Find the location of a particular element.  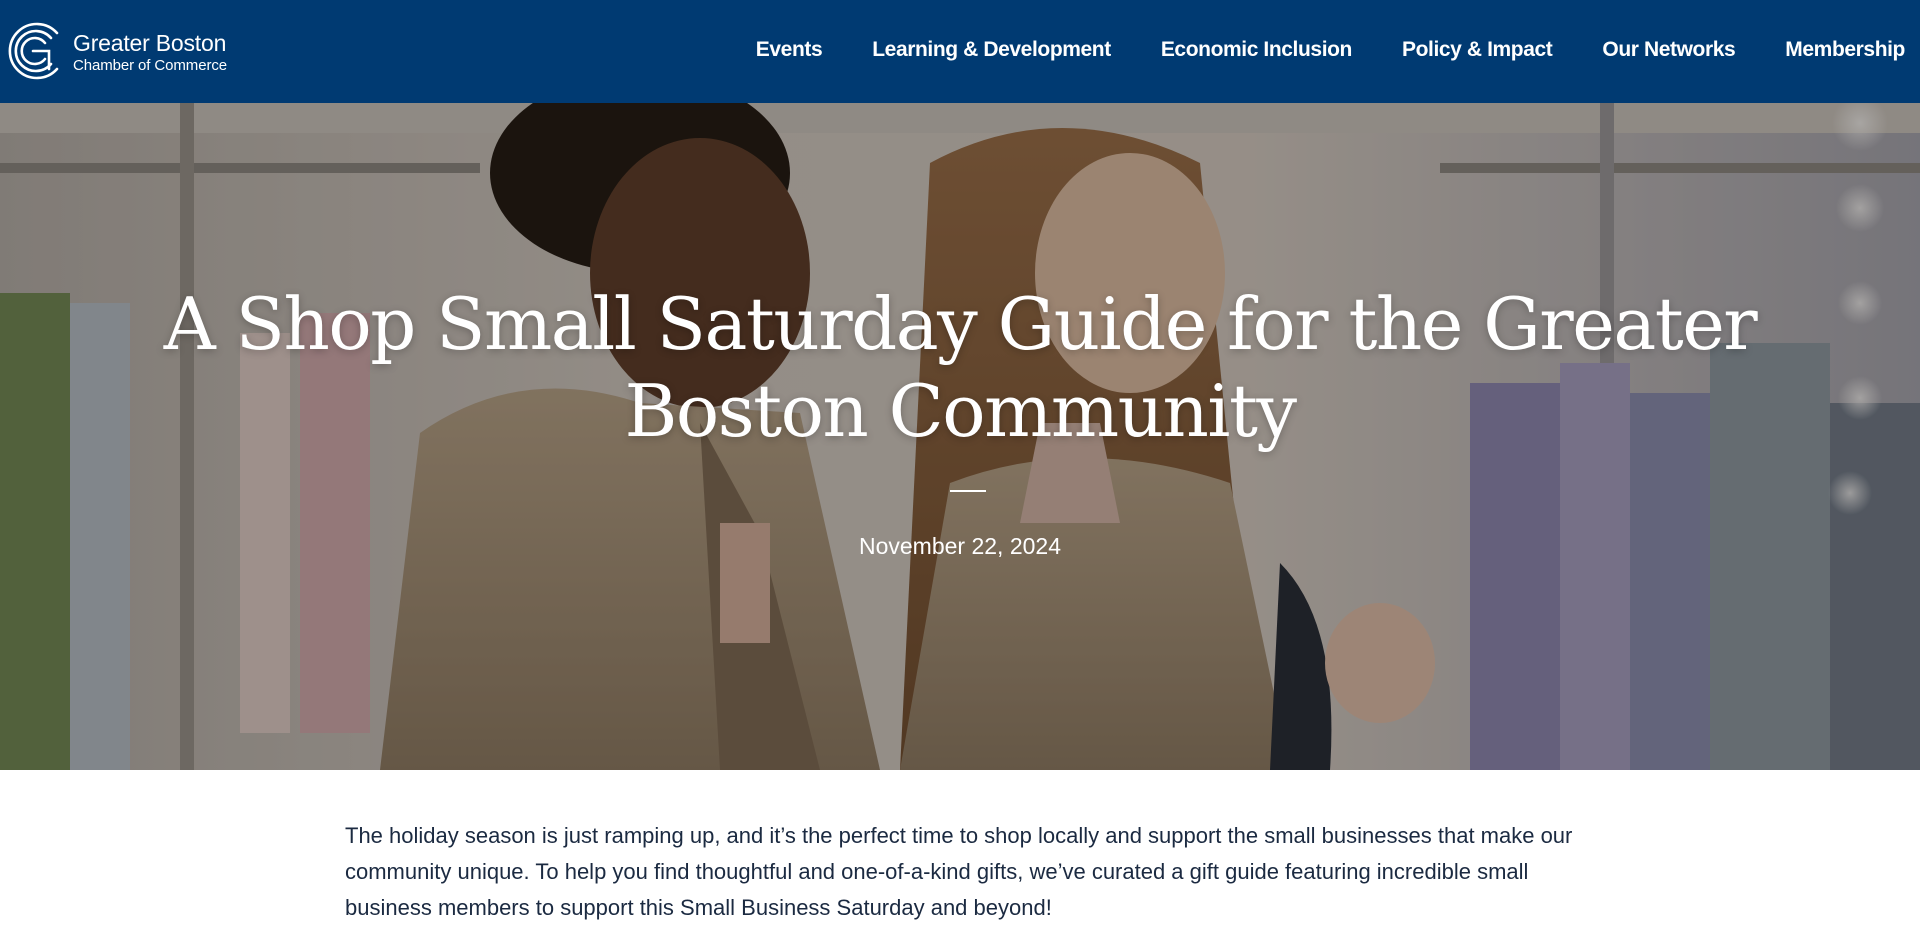

nav-our-networks: Our Networks is located at coordinates (1668, 50).